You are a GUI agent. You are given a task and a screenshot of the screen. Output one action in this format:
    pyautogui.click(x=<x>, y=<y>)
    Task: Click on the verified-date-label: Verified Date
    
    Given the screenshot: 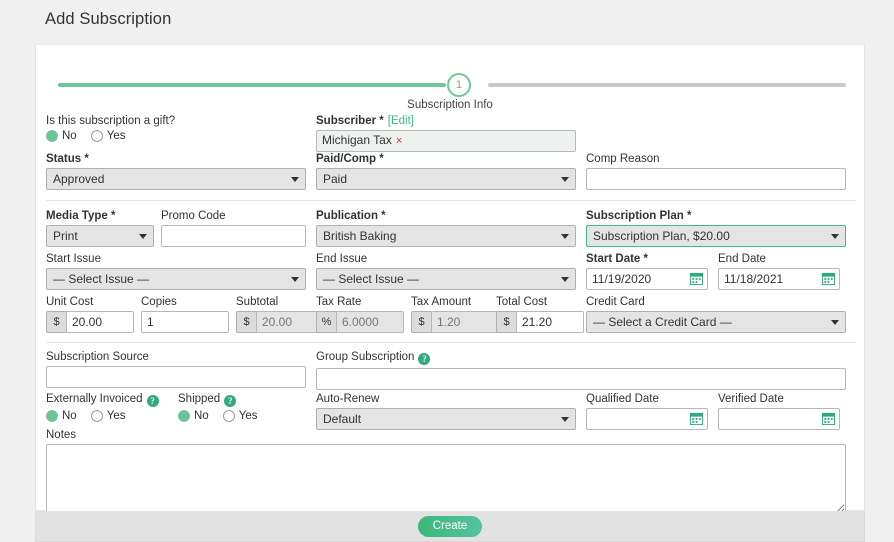 What is the action you would take?
    pyautogui.click(x=751, y=399)
    